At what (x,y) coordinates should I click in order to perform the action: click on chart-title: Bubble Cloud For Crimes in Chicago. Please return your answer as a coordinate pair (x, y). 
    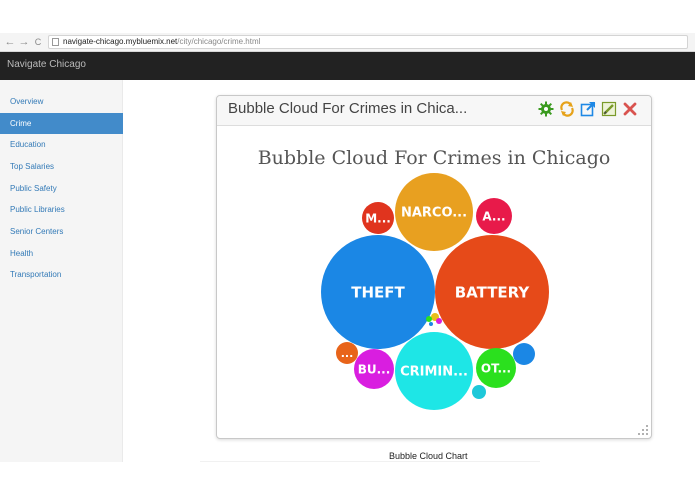
    Looking at the image, I should click on (434, 158).